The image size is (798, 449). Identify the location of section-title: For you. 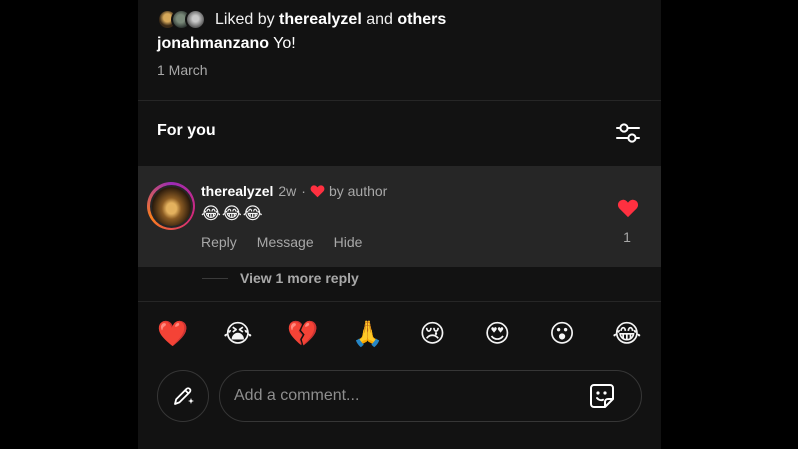
(186, 130).